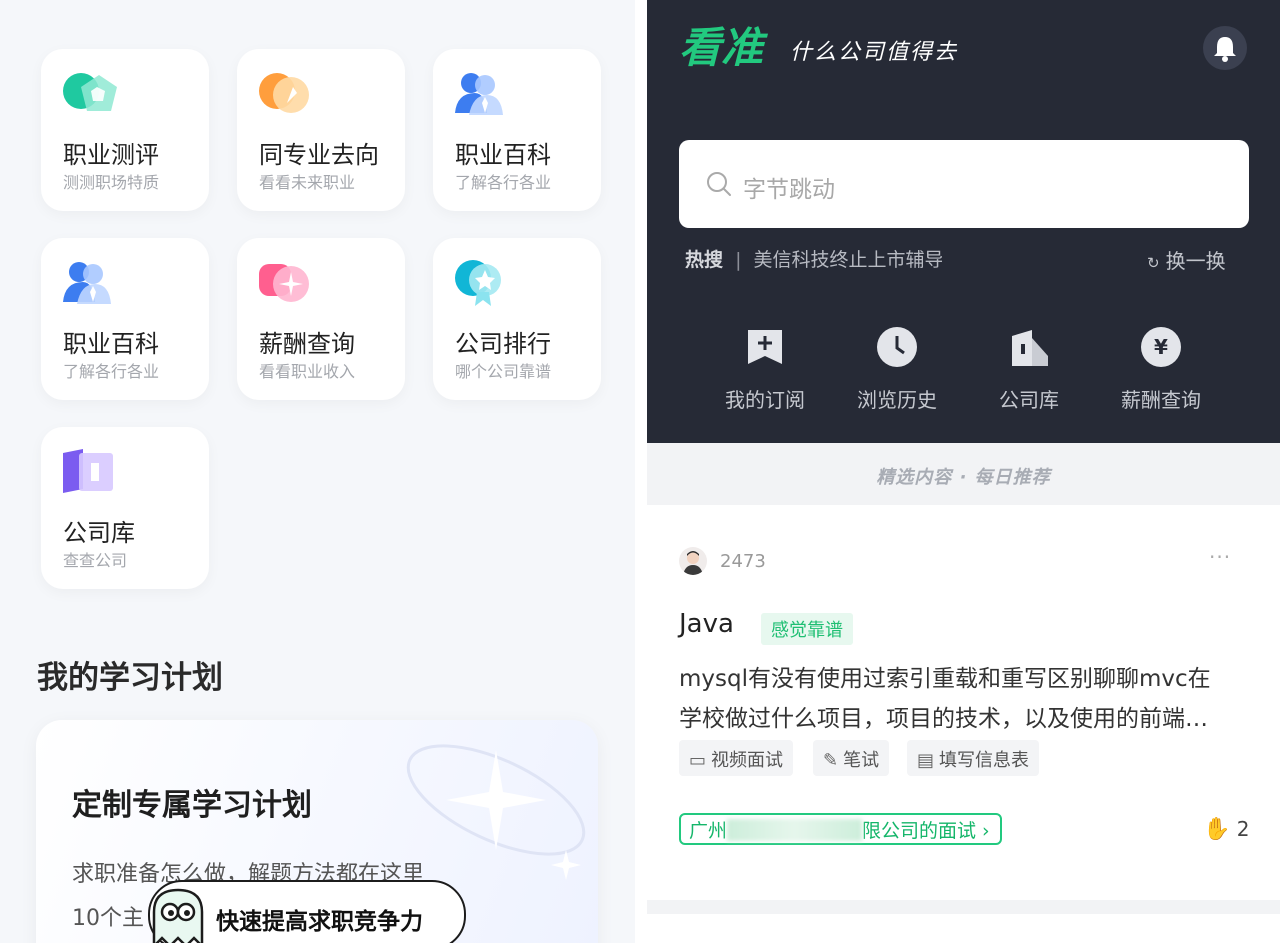 This screenshot has height=943, width=1280. What do you see at coordinates (307, 371) in the screenshot?
I see `card-subtitle: 看看职业收入` at bounding box center [307, 371].